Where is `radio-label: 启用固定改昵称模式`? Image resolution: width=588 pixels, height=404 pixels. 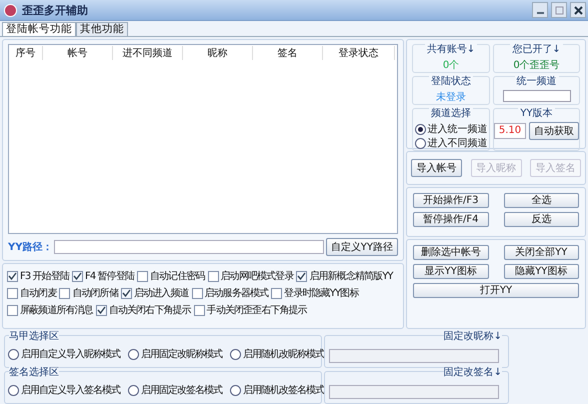
radio-label: 启用固定改昵称模式 is located at coordinates (181, 354).